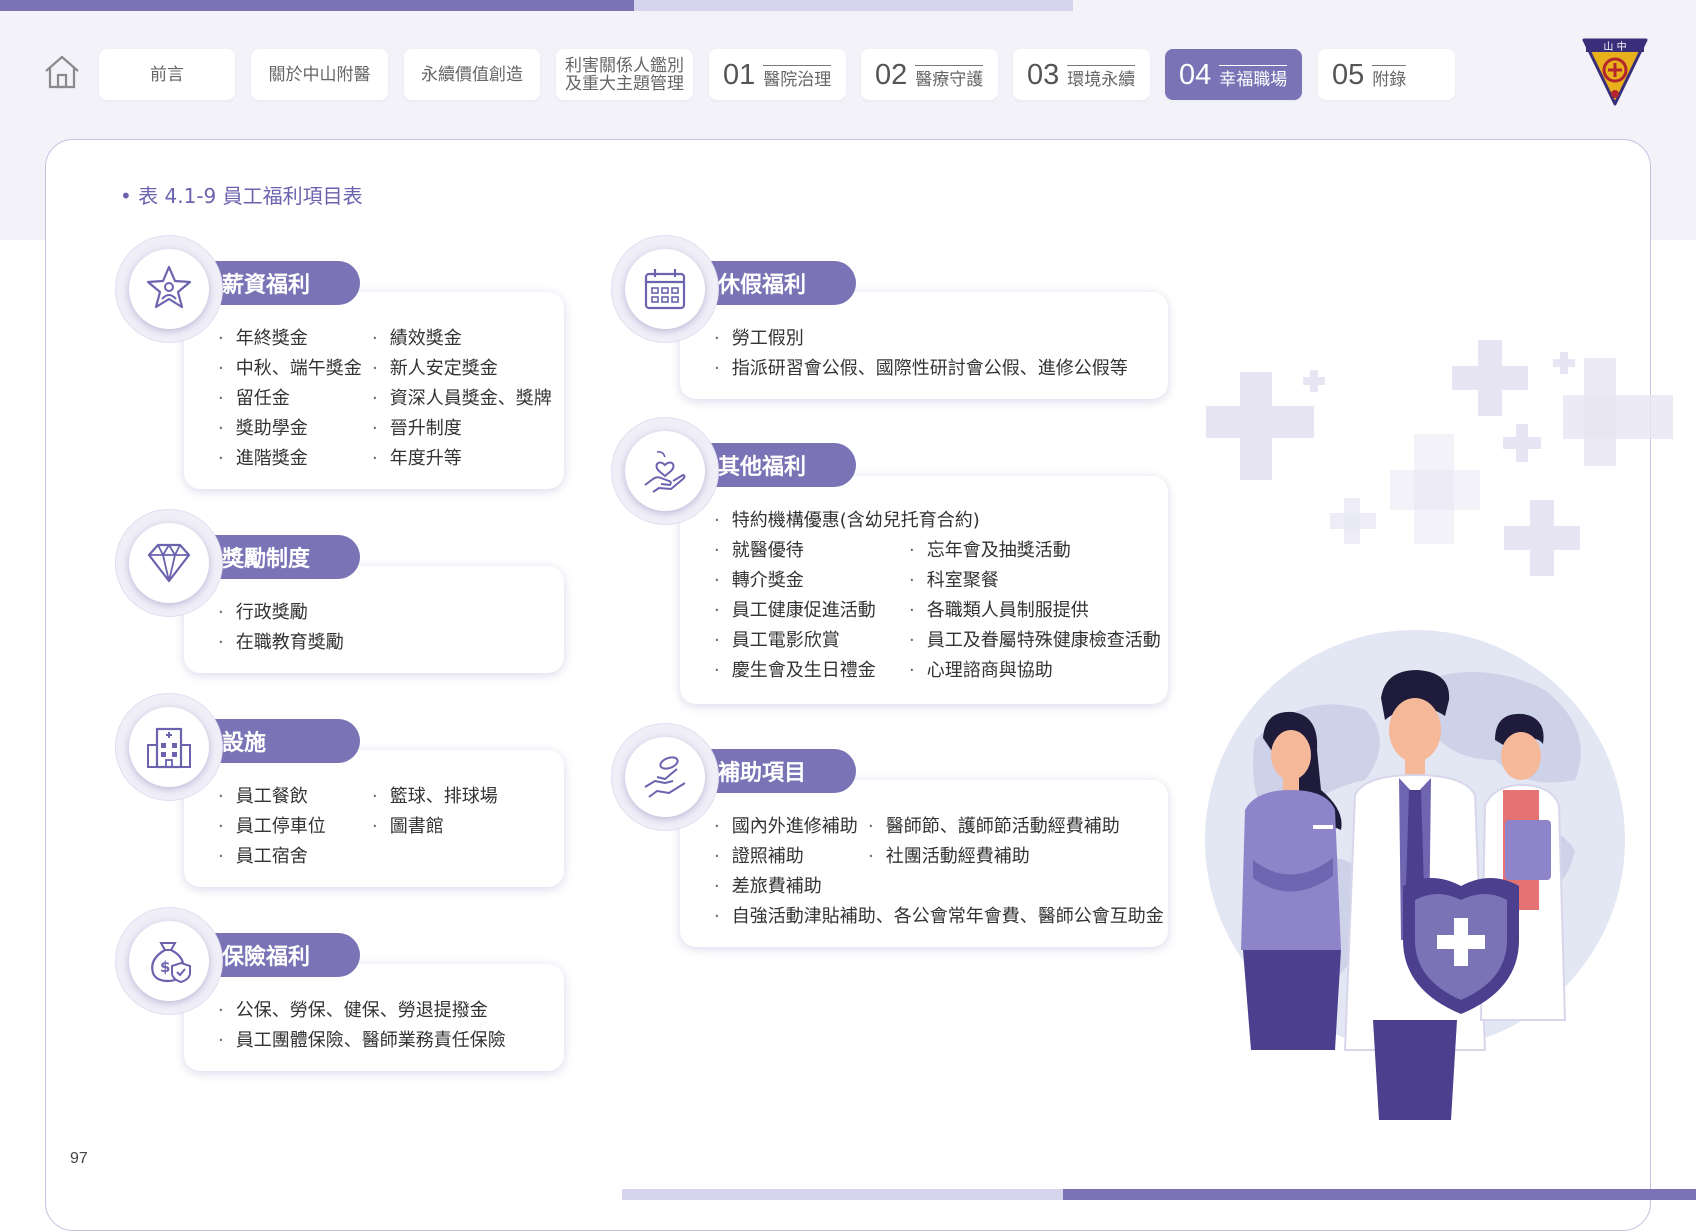 The image size is (1696, 1231). I want to click on tab-number: 02, so click(891, 74).